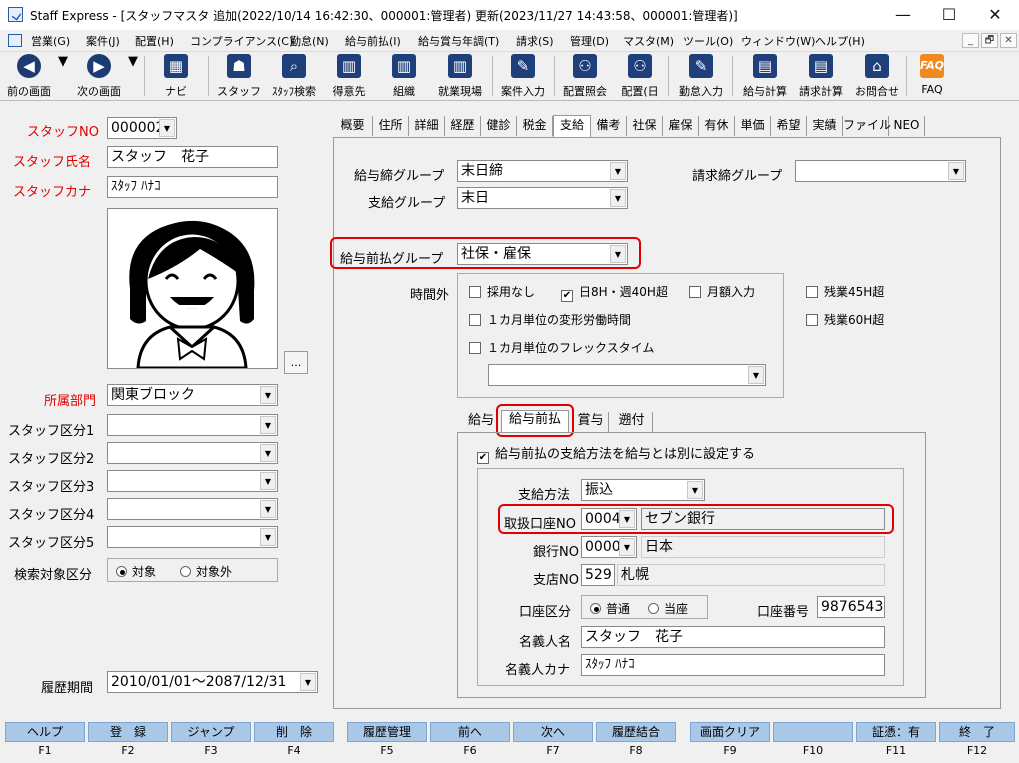 This screenshot has height=763, width=1019. I want to click on menu-window: ウィンドウ(W), so click(778, 41).